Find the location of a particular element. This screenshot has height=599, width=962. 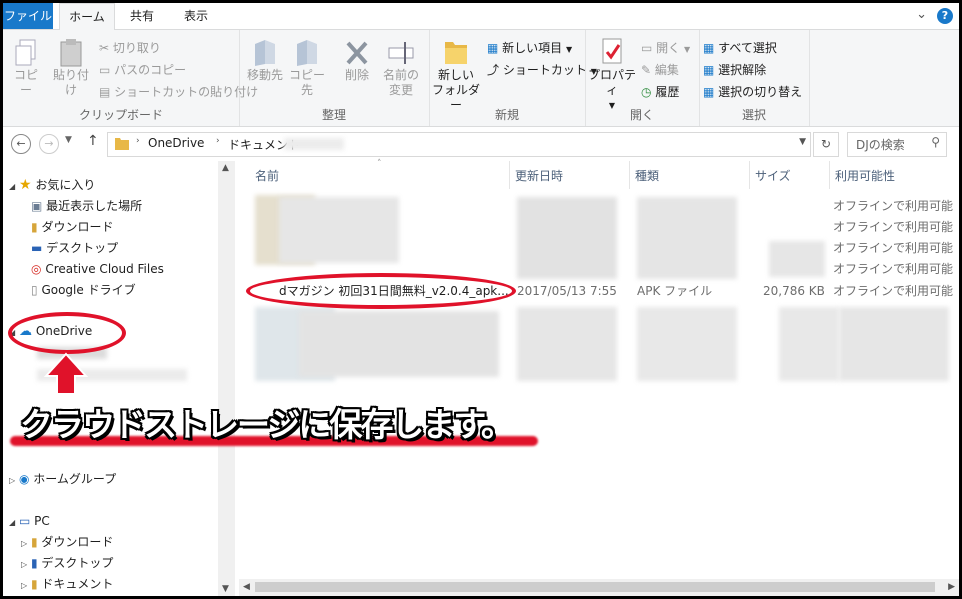

scissors-icon: ✂ is located at coordinates (104, 48).